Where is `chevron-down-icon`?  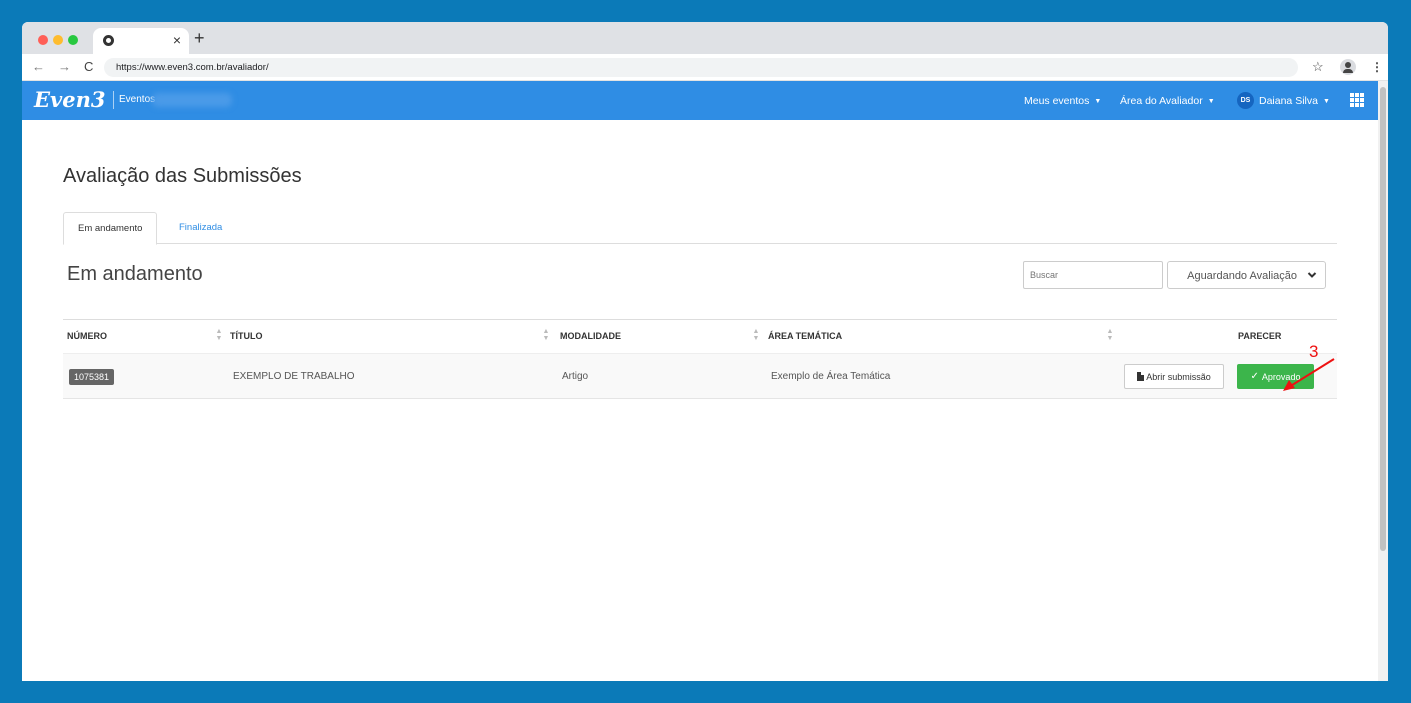 chevron-down-icon is located at coordinates (1312, 275).